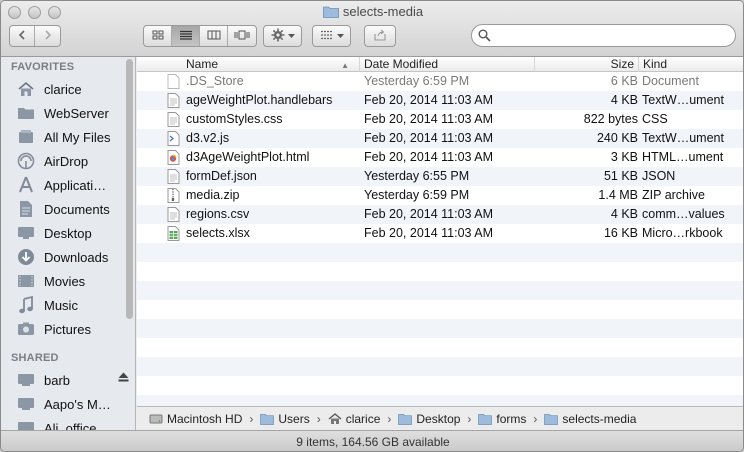 Image resolution: width=744 pixels, height=452 pixels. Describe the element at coordinates (77, 209) in the screenshot. I see `sidebar-item-label: Documents` at that location.